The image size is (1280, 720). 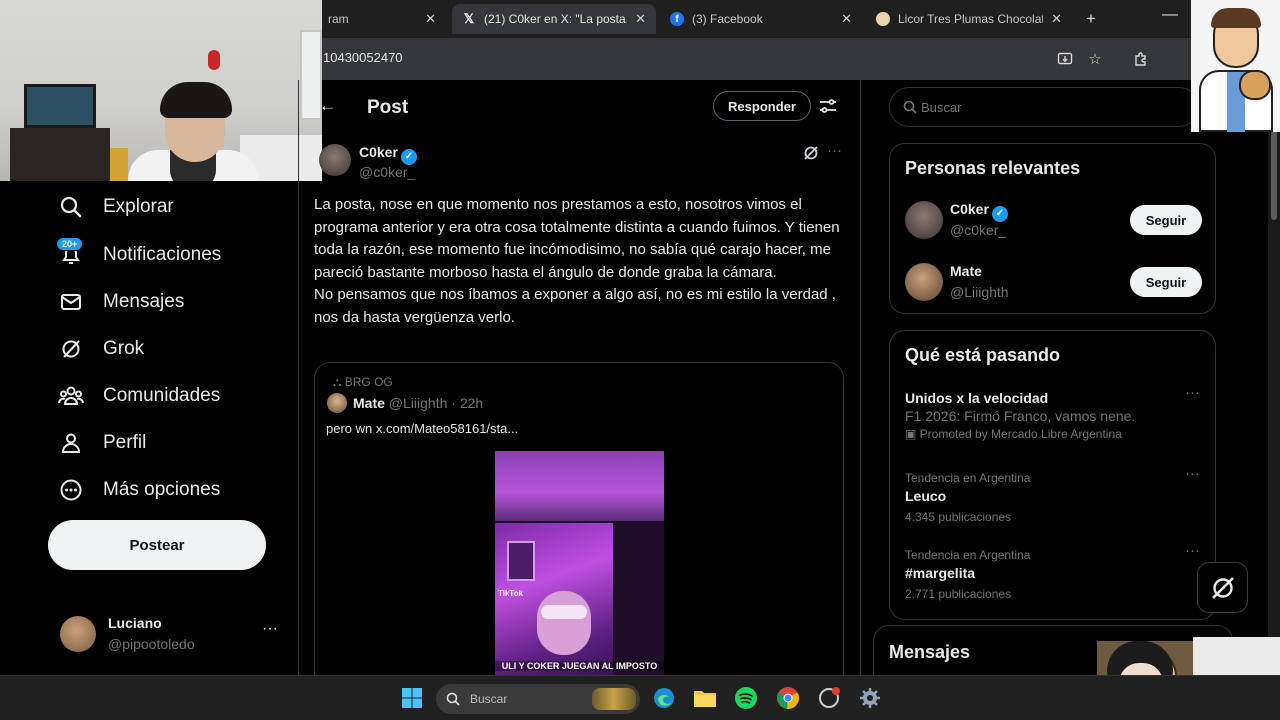 What do you see at coordinates (71, 396) in the screenshot?
I see `people-icon` at bounding box center [71, 396].